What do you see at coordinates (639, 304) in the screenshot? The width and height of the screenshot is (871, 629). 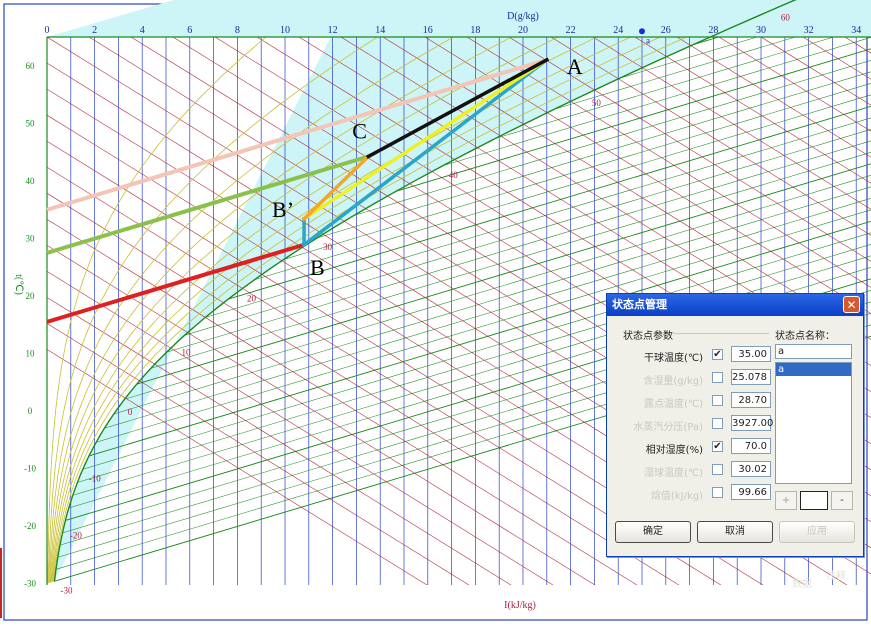 I see `dialog-title: 状态点管理` at bounding box center [639, 304].